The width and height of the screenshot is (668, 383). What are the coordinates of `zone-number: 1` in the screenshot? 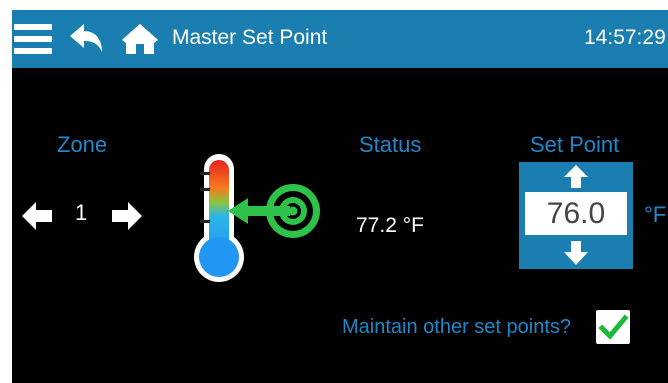 It's located at (81, 212).